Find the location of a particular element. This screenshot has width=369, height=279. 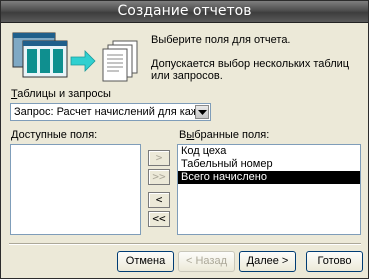

add-field-button: > is located at coordinates (159, 158).